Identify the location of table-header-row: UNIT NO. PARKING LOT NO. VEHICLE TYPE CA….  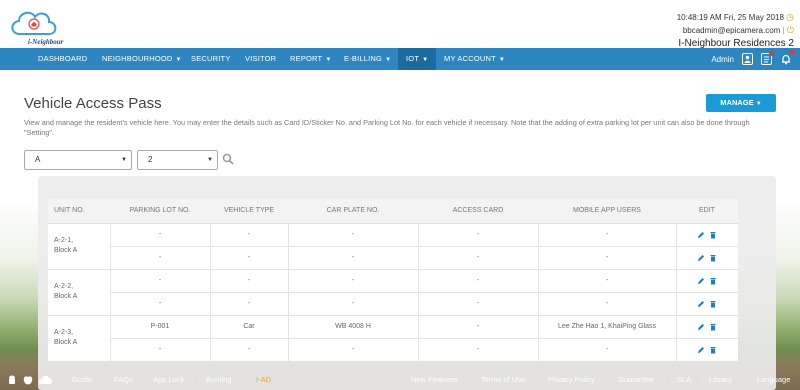
(393, 211).